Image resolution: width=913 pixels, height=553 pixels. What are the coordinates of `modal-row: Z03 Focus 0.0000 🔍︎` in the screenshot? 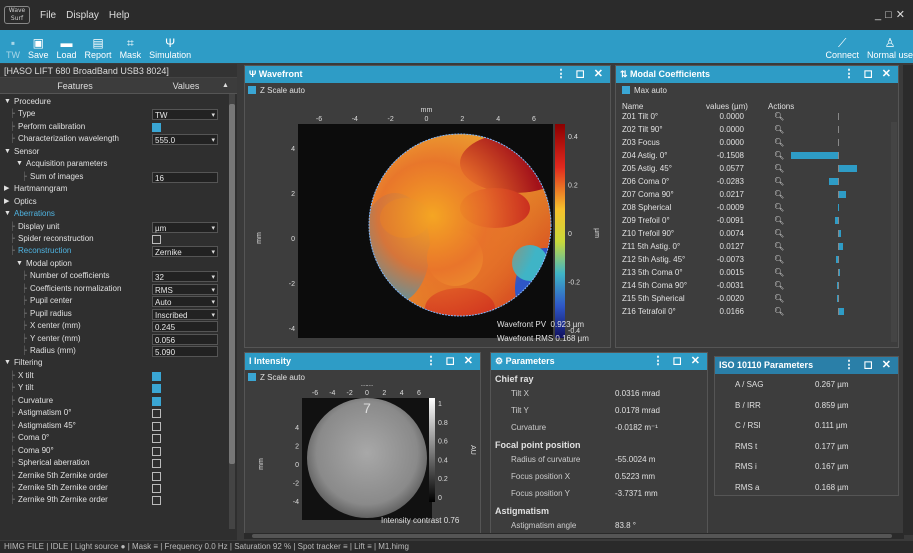 It's located at (759, 142).